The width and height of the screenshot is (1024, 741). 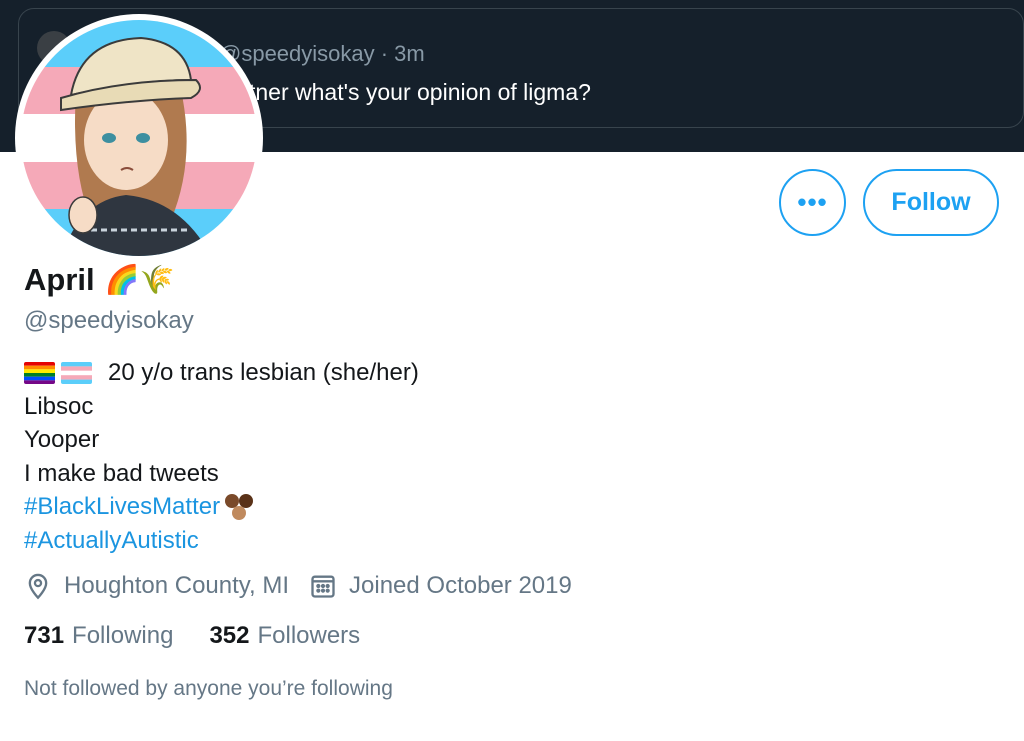 I want to click on followers-link: 352 Followers, so click(x=284, y=636).